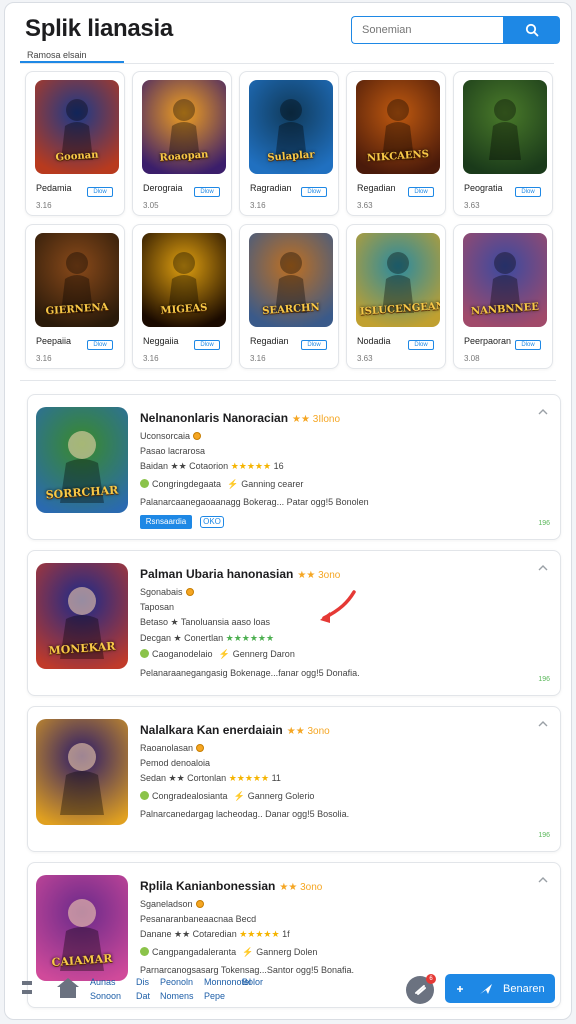 The height and width of the screenshot is (1024, 576). I want to click on app-thumbnail: ISLUCENGEAN, so click(398, 280).